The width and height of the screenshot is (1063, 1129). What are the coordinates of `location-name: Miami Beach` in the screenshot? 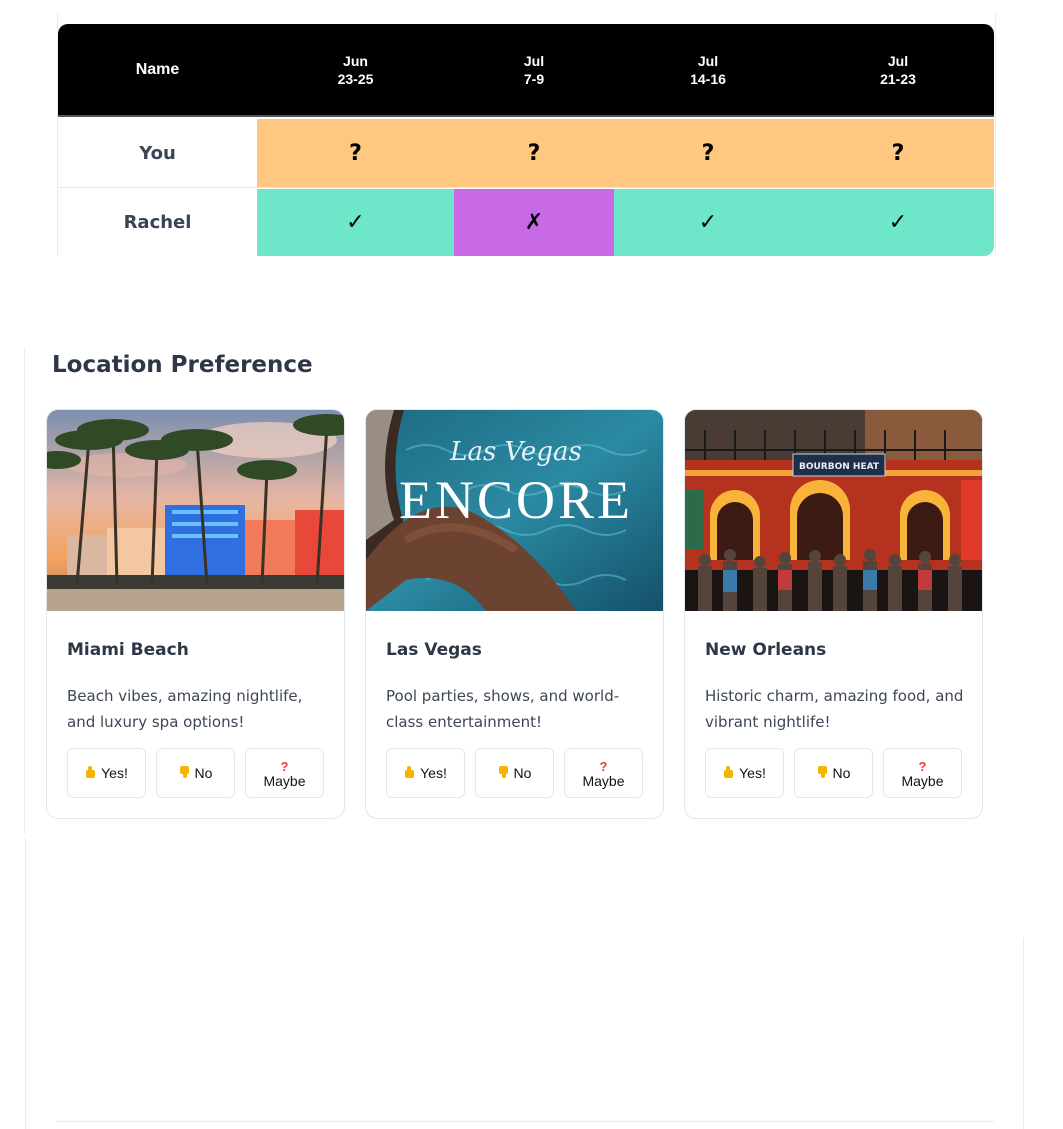 It's located at (128, 650).